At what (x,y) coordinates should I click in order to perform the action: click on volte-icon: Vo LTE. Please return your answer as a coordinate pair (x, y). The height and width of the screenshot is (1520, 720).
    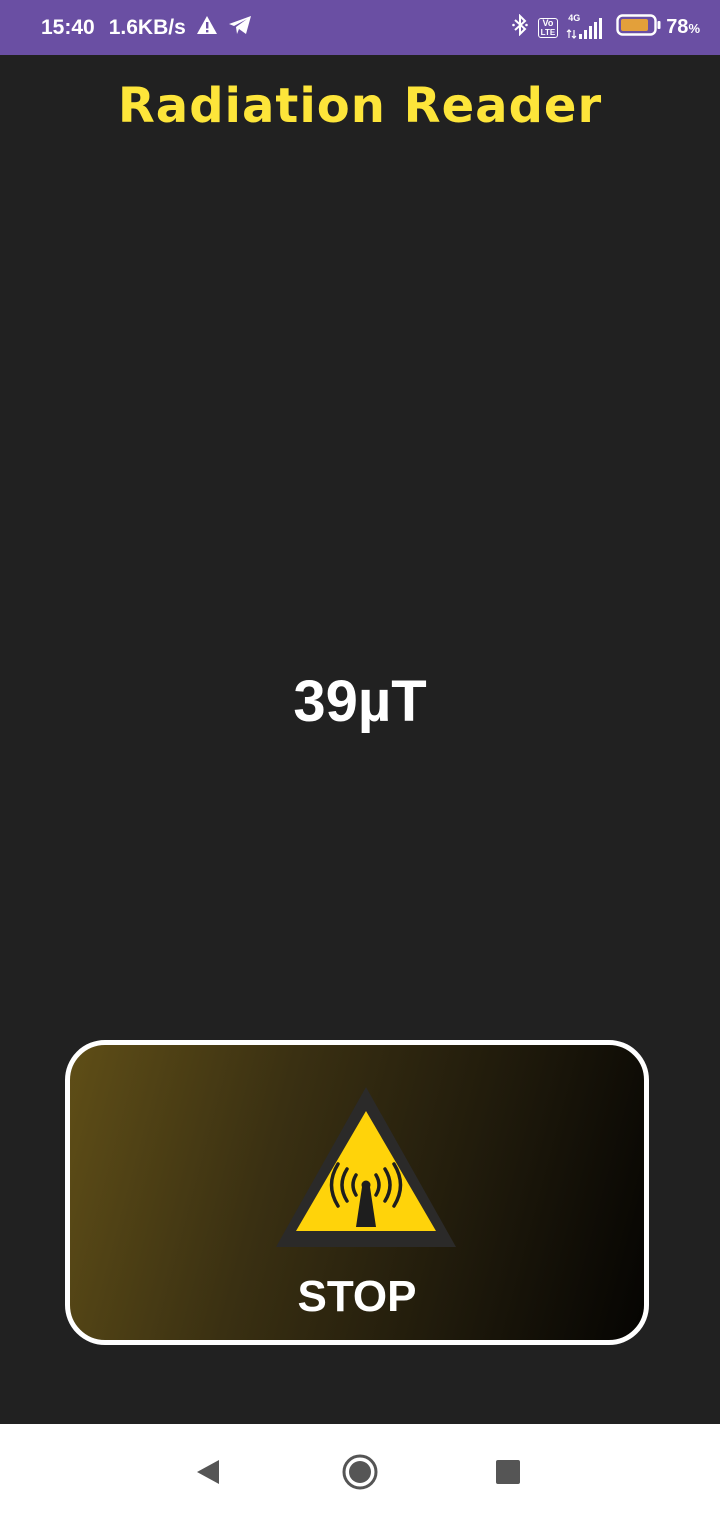
    Looking at the image, I should click on (548, 27).